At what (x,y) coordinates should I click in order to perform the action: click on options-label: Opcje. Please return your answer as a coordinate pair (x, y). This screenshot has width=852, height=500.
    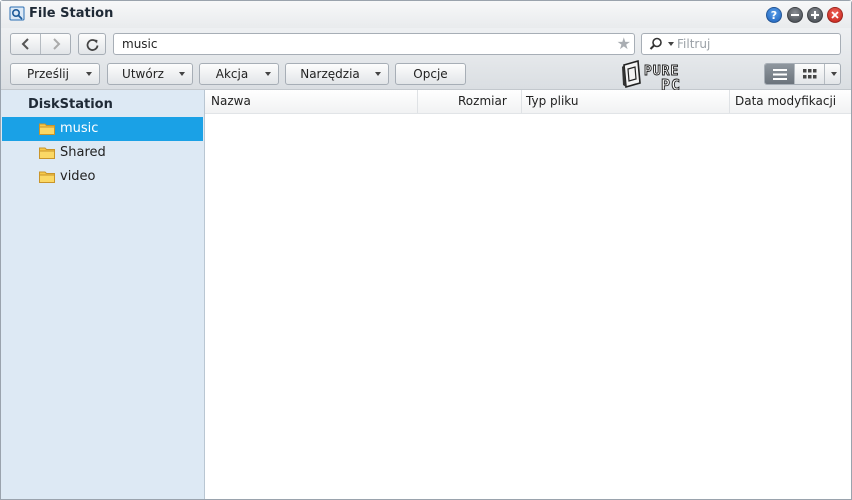
    Looking at the image, I should click on (430, 74).